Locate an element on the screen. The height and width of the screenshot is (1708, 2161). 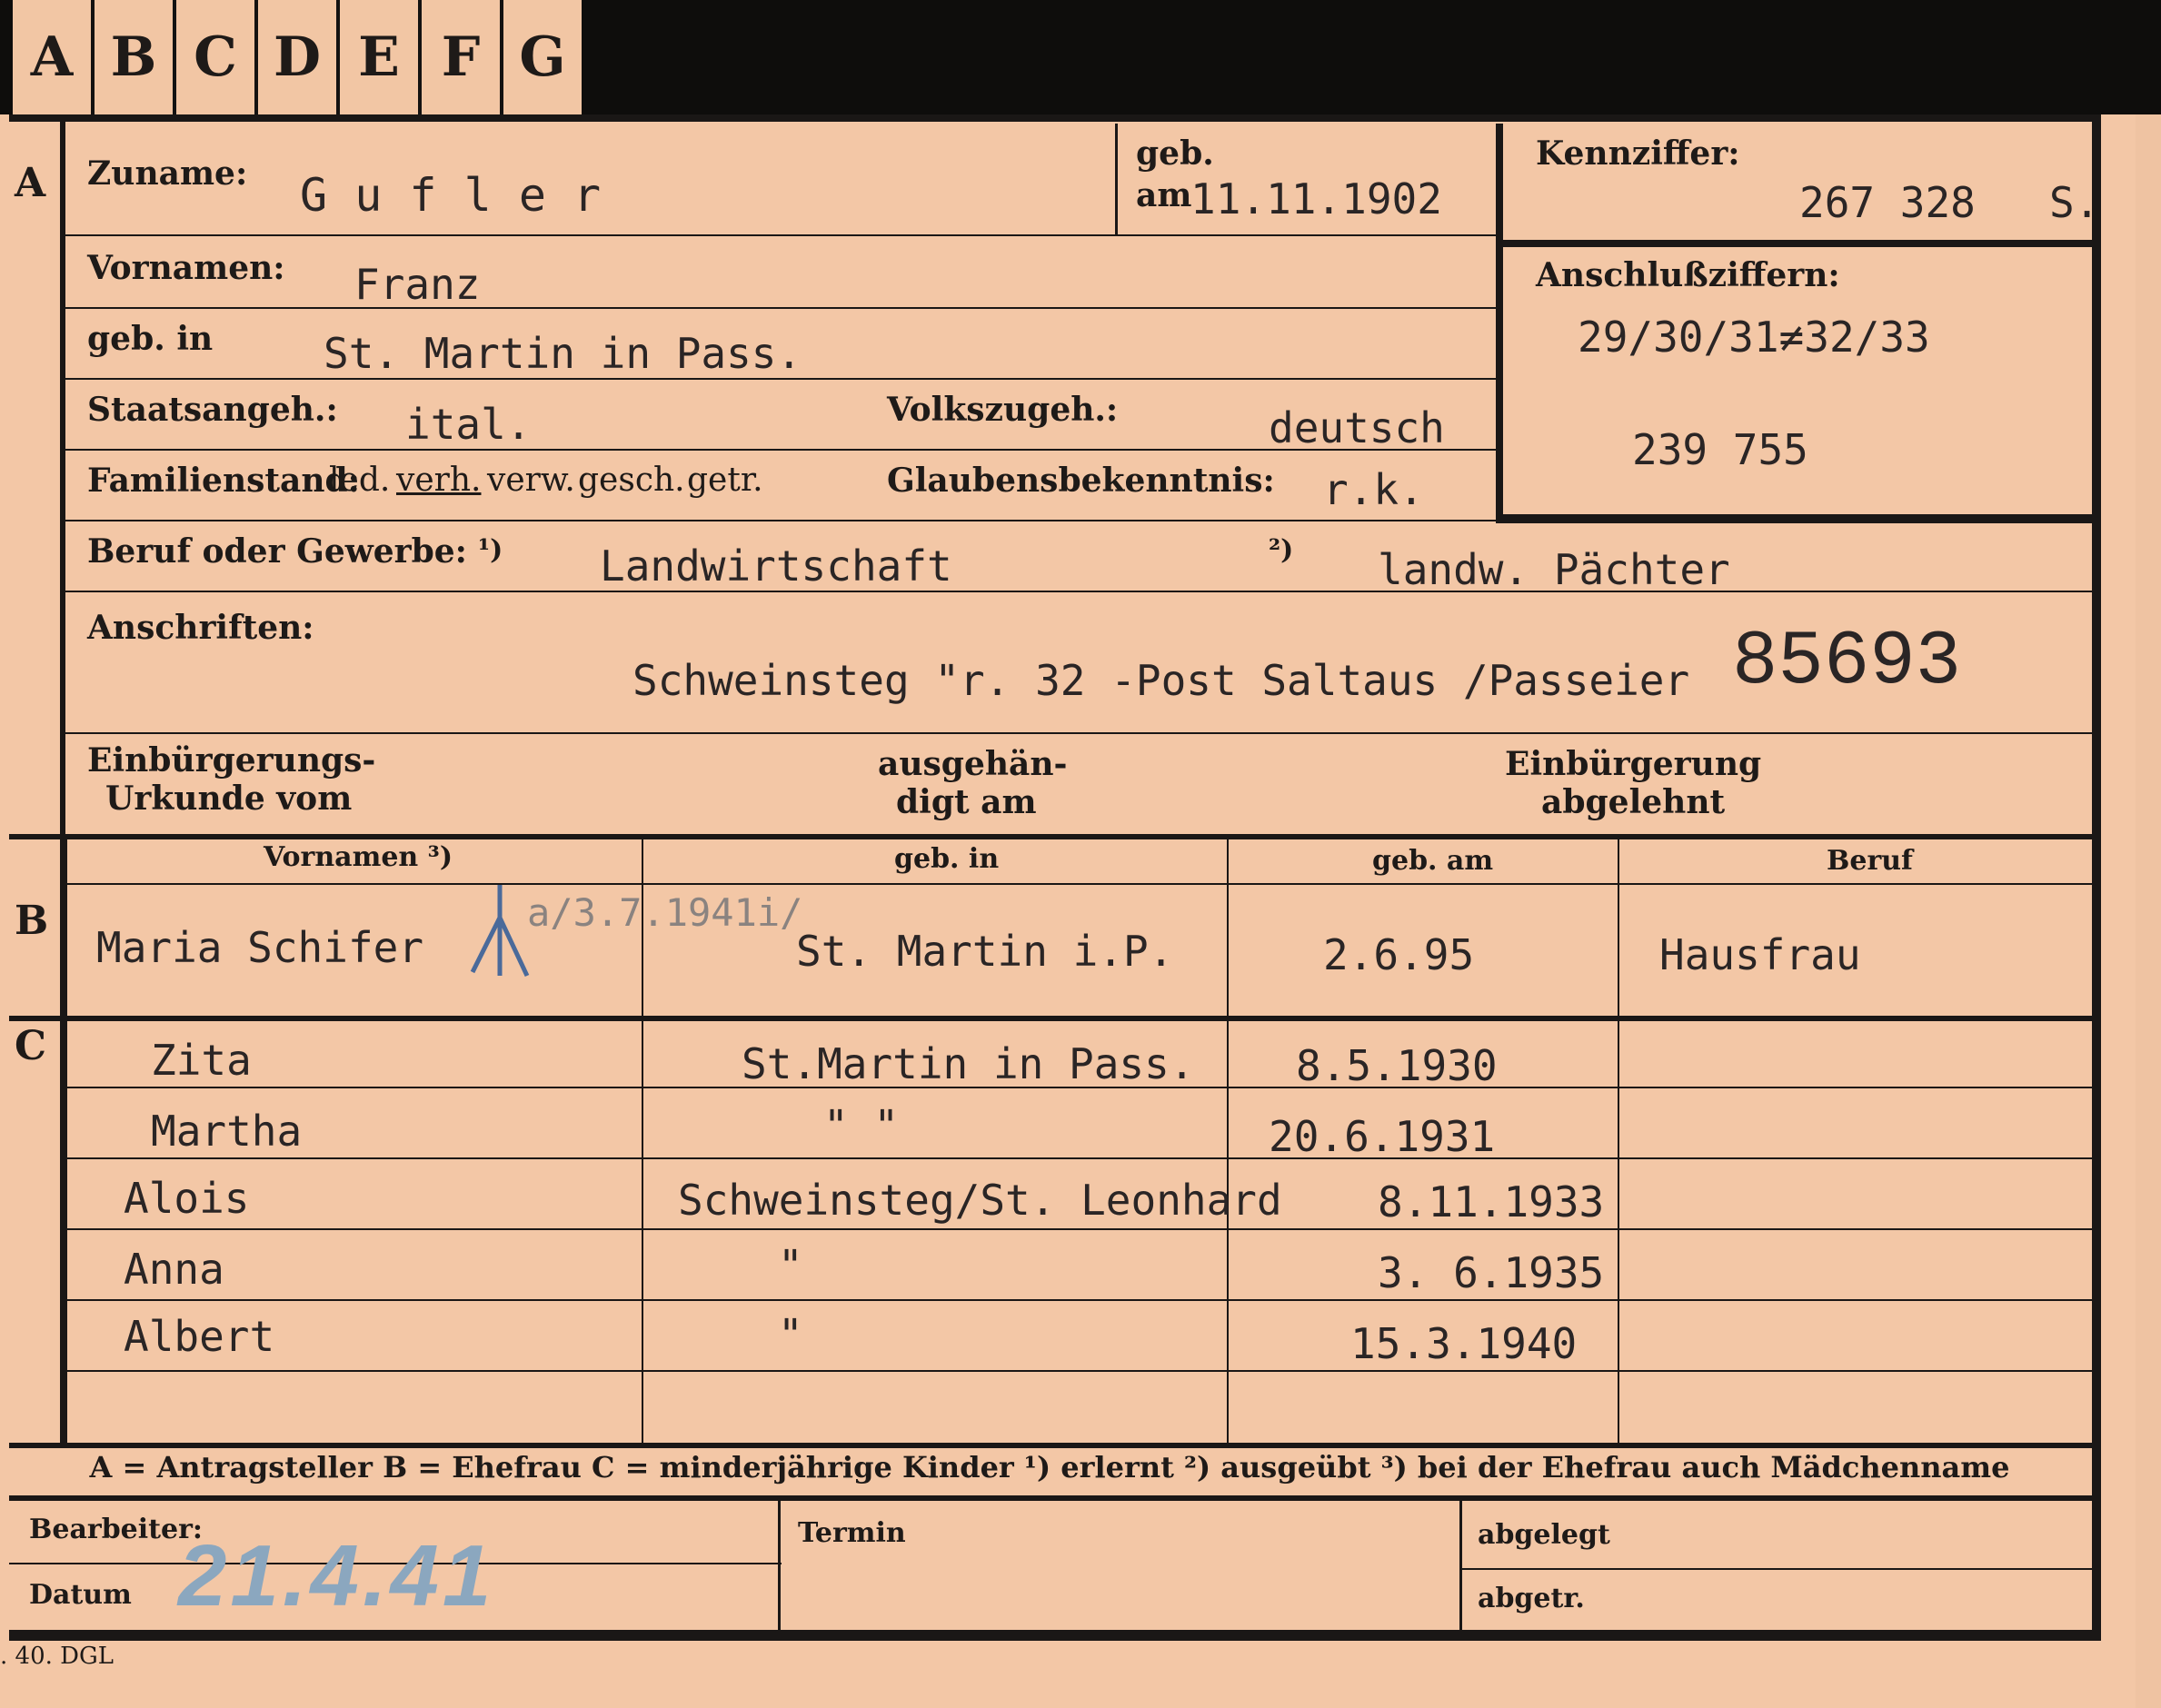
child-2-date: 20.6.1931 is located at coordinates (1382, 1136).